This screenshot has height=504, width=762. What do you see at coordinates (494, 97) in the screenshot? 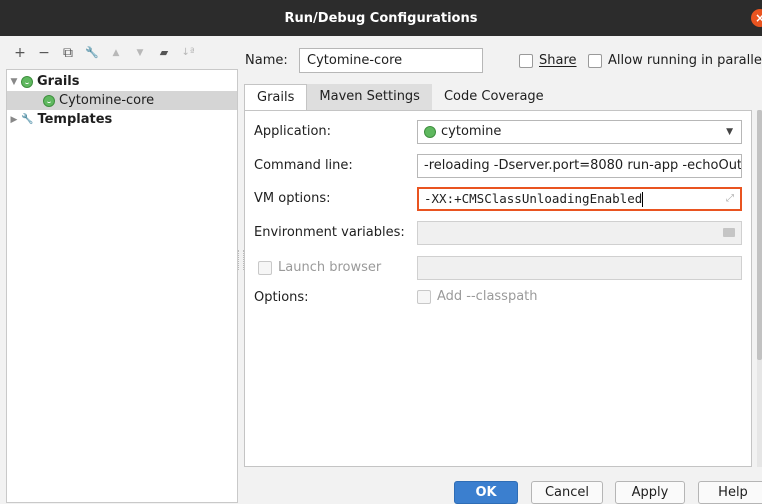
I see `tab-code-coverage: Code Coverage` at bounding box center [494, 97].